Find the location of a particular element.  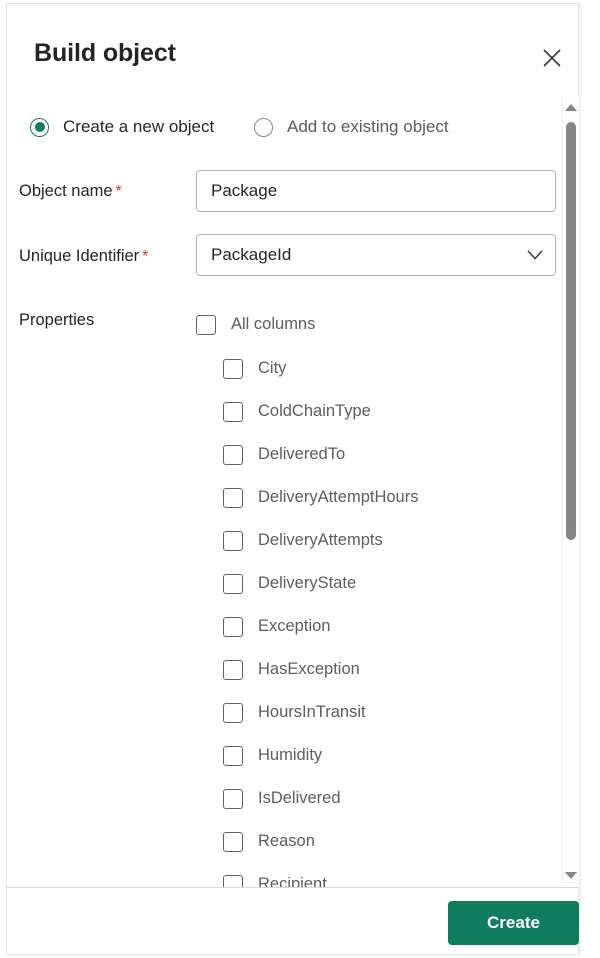

unique-identifier-value: PackageId is located at coordinates (251, 254).